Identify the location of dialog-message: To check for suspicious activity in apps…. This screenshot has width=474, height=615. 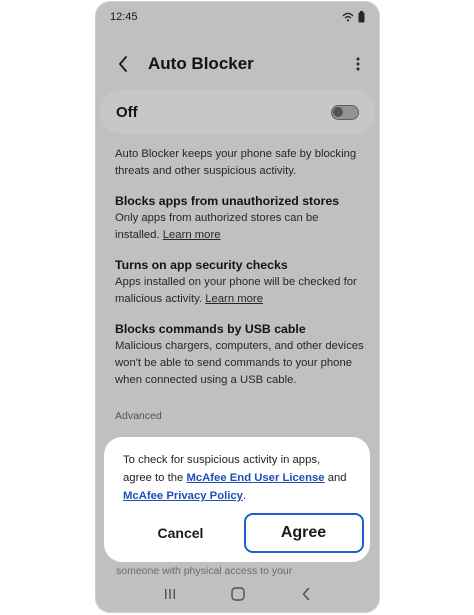
(235, 478).